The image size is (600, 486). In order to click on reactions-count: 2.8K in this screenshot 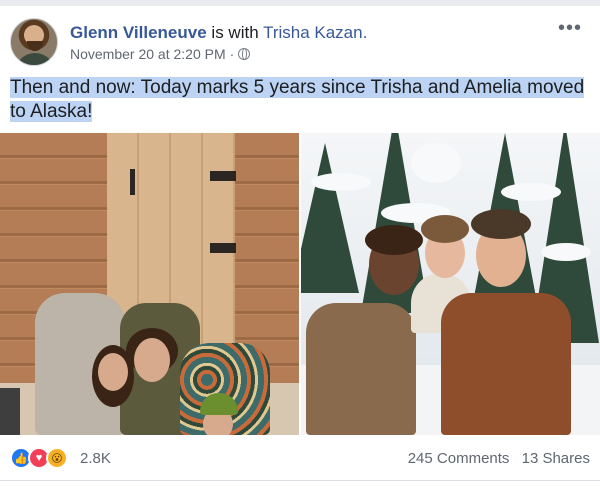, I will do `click(95, 458)`.